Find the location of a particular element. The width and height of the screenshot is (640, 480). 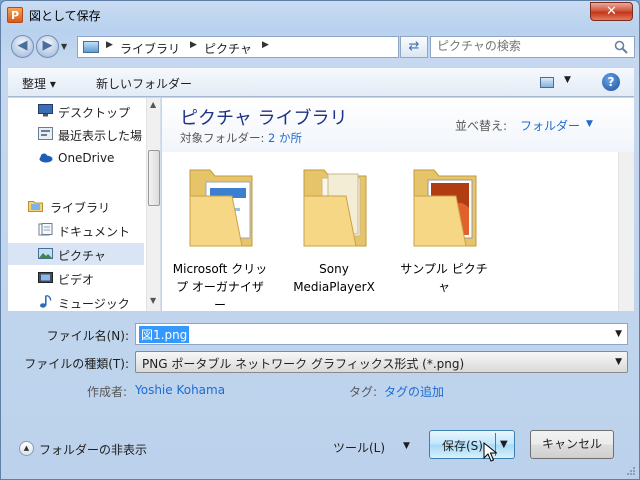

address-bar: ▶ ライブラリ ▶ ピクチャ ▶ ▼ is located at coordinates (267, 47).